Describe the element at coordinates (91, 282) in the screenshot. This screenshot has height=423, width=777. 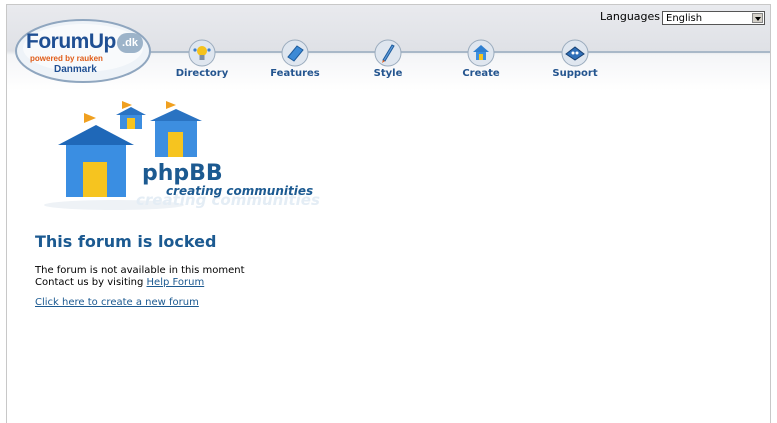
I see `contact-text: Contact us by visiting` at that location.